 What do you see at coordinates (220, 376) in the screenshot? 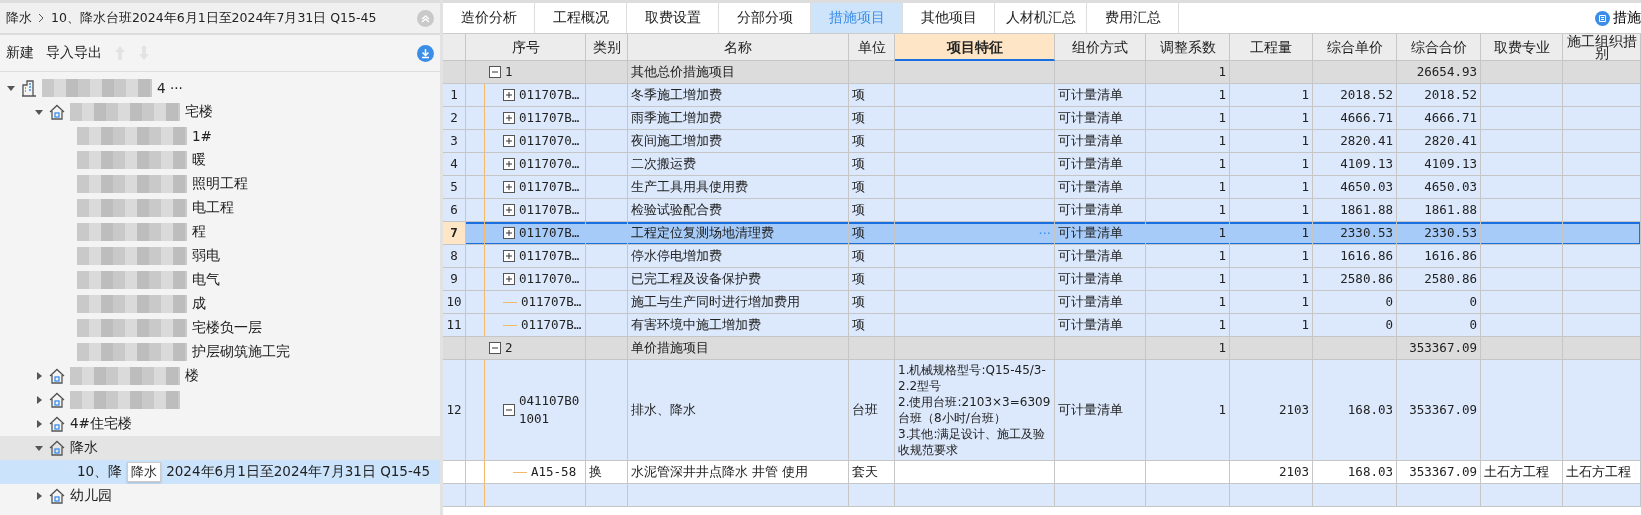
I see `tree-item: 楼` at bounding box center [220, 376].